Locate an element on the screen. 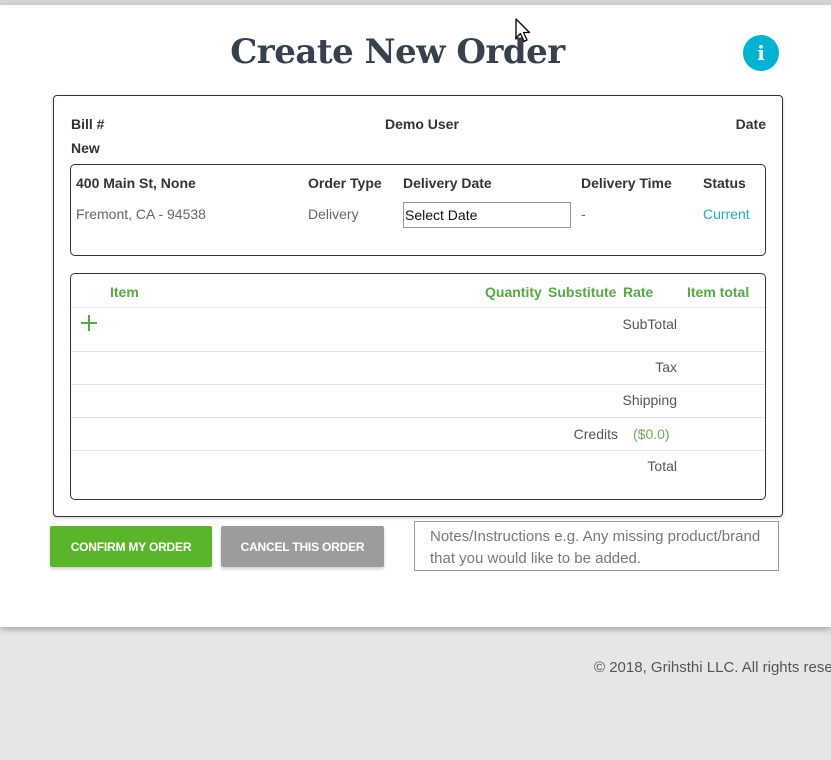  credits-value: ($0.0) is located at coordinates (651, 434).